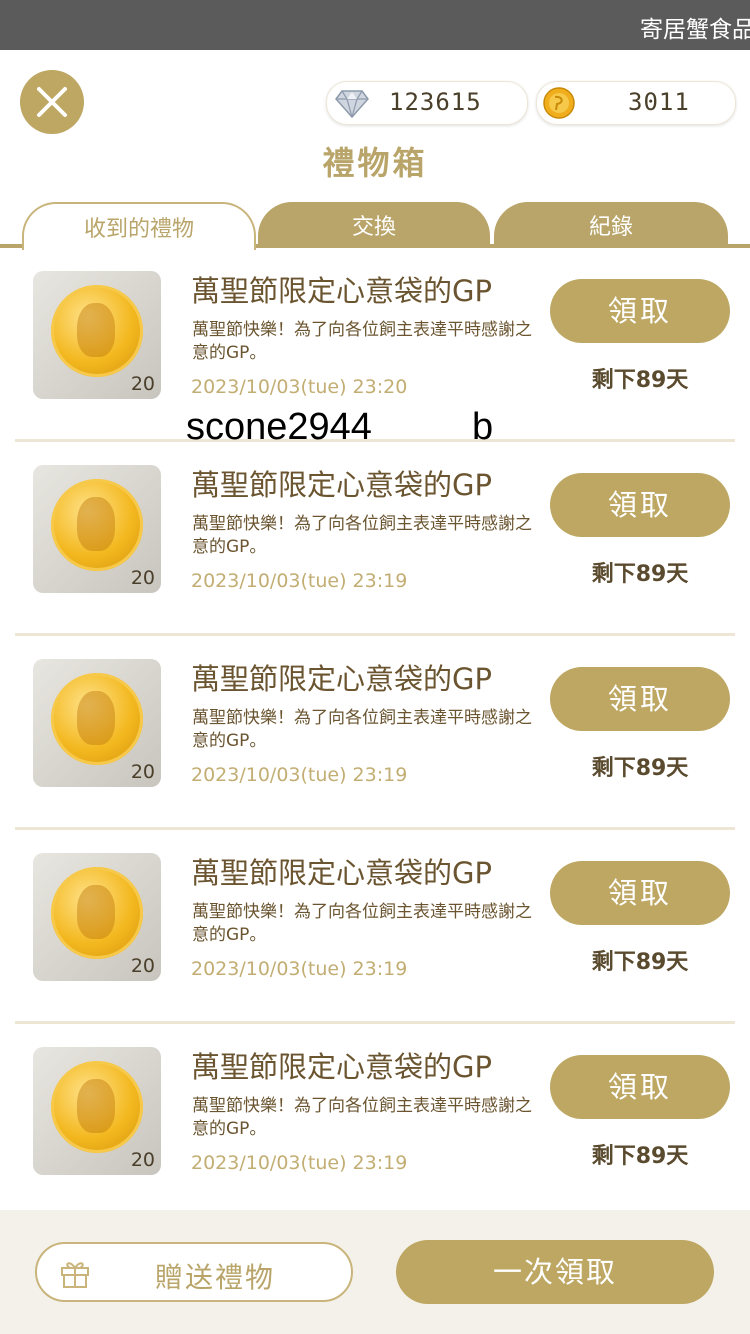  I want to click on tab-received-gifts: 收到的禮物, so click(139, 226).